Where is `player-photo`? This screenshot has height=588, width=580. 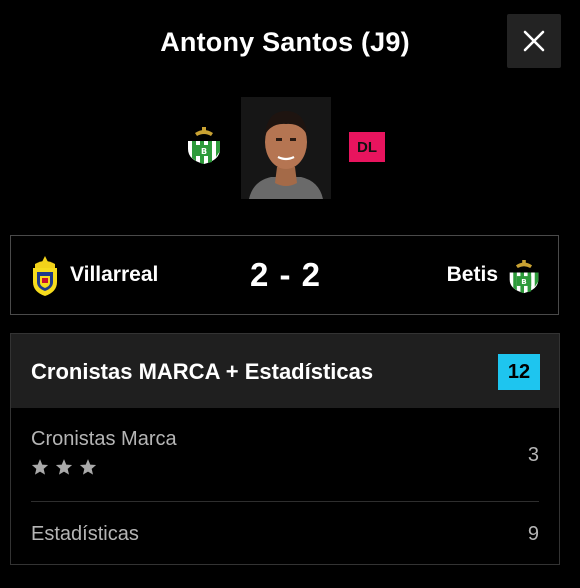 player-photo is located at coordinates (286, 148).